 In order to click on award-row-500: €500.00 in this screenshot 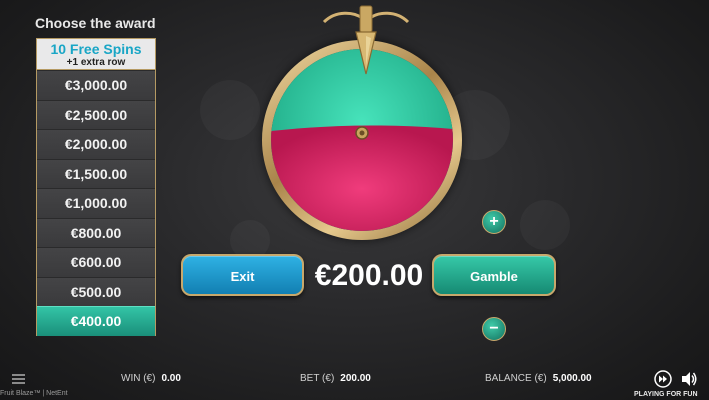, I will do `click(96, 291)`.